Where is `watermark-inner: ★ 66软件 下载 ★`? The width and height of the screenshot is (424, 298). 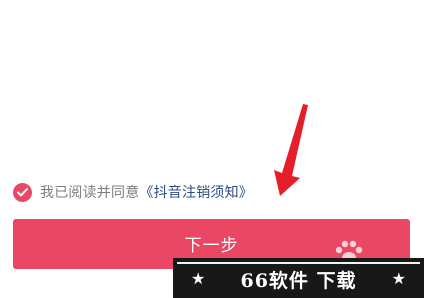
watermark-inner: ★ 66软件 下载 ★ is located at coordinates (298, 278).